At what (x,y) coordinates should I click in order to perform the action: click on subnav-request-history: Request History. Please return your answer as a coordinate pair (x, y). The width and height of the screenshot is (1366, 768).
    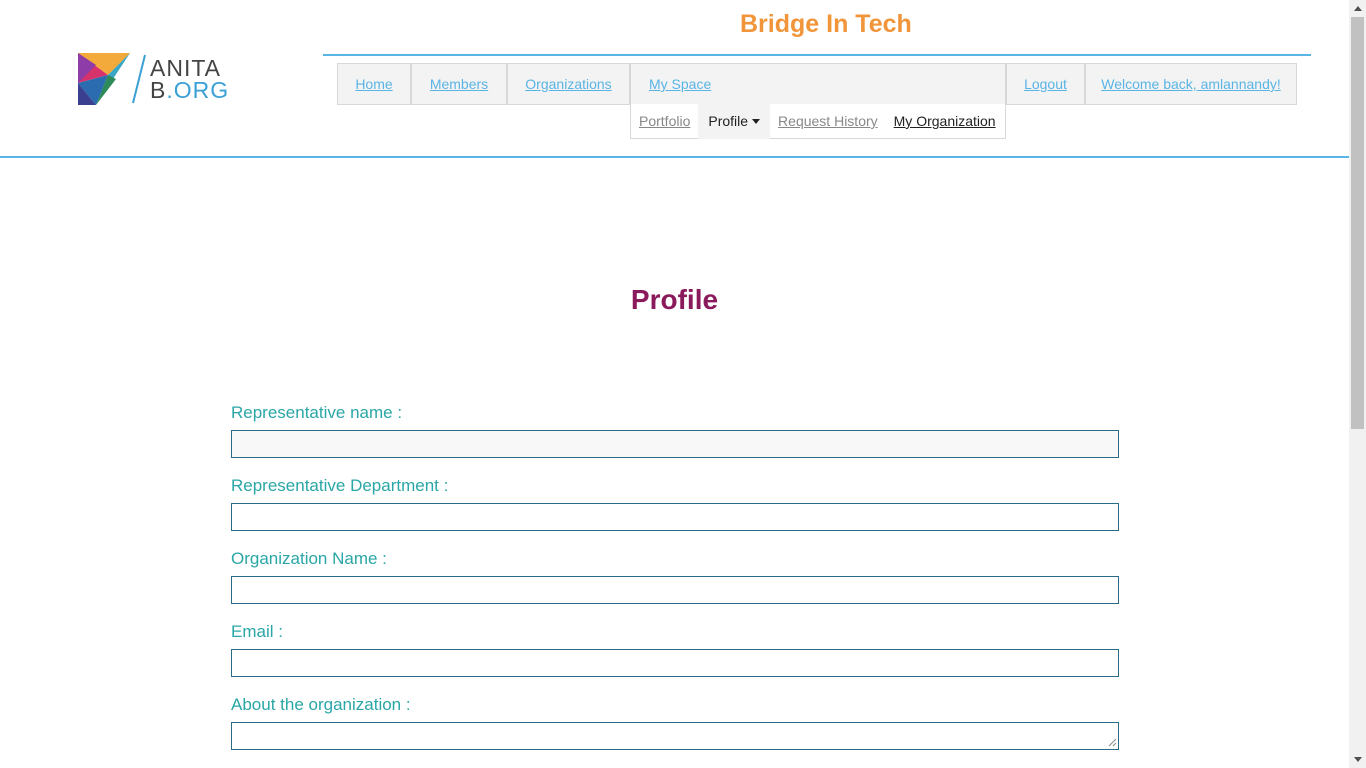
    Looking at the image, I should click on (828, 121).